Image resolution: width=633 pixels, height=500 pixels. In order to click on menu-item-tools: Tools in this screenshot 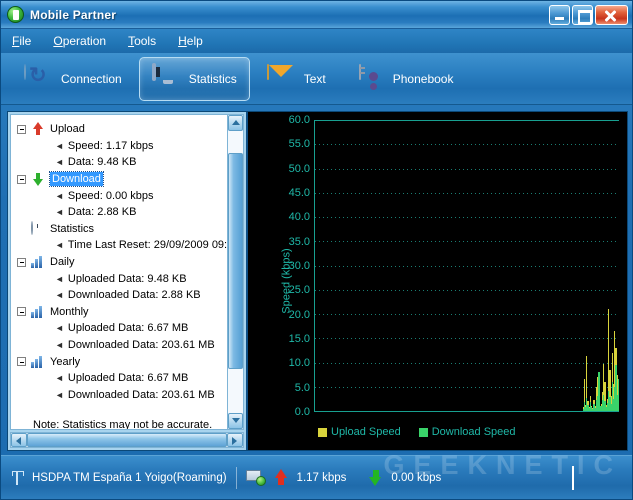, I will do `click(142, 41)`.